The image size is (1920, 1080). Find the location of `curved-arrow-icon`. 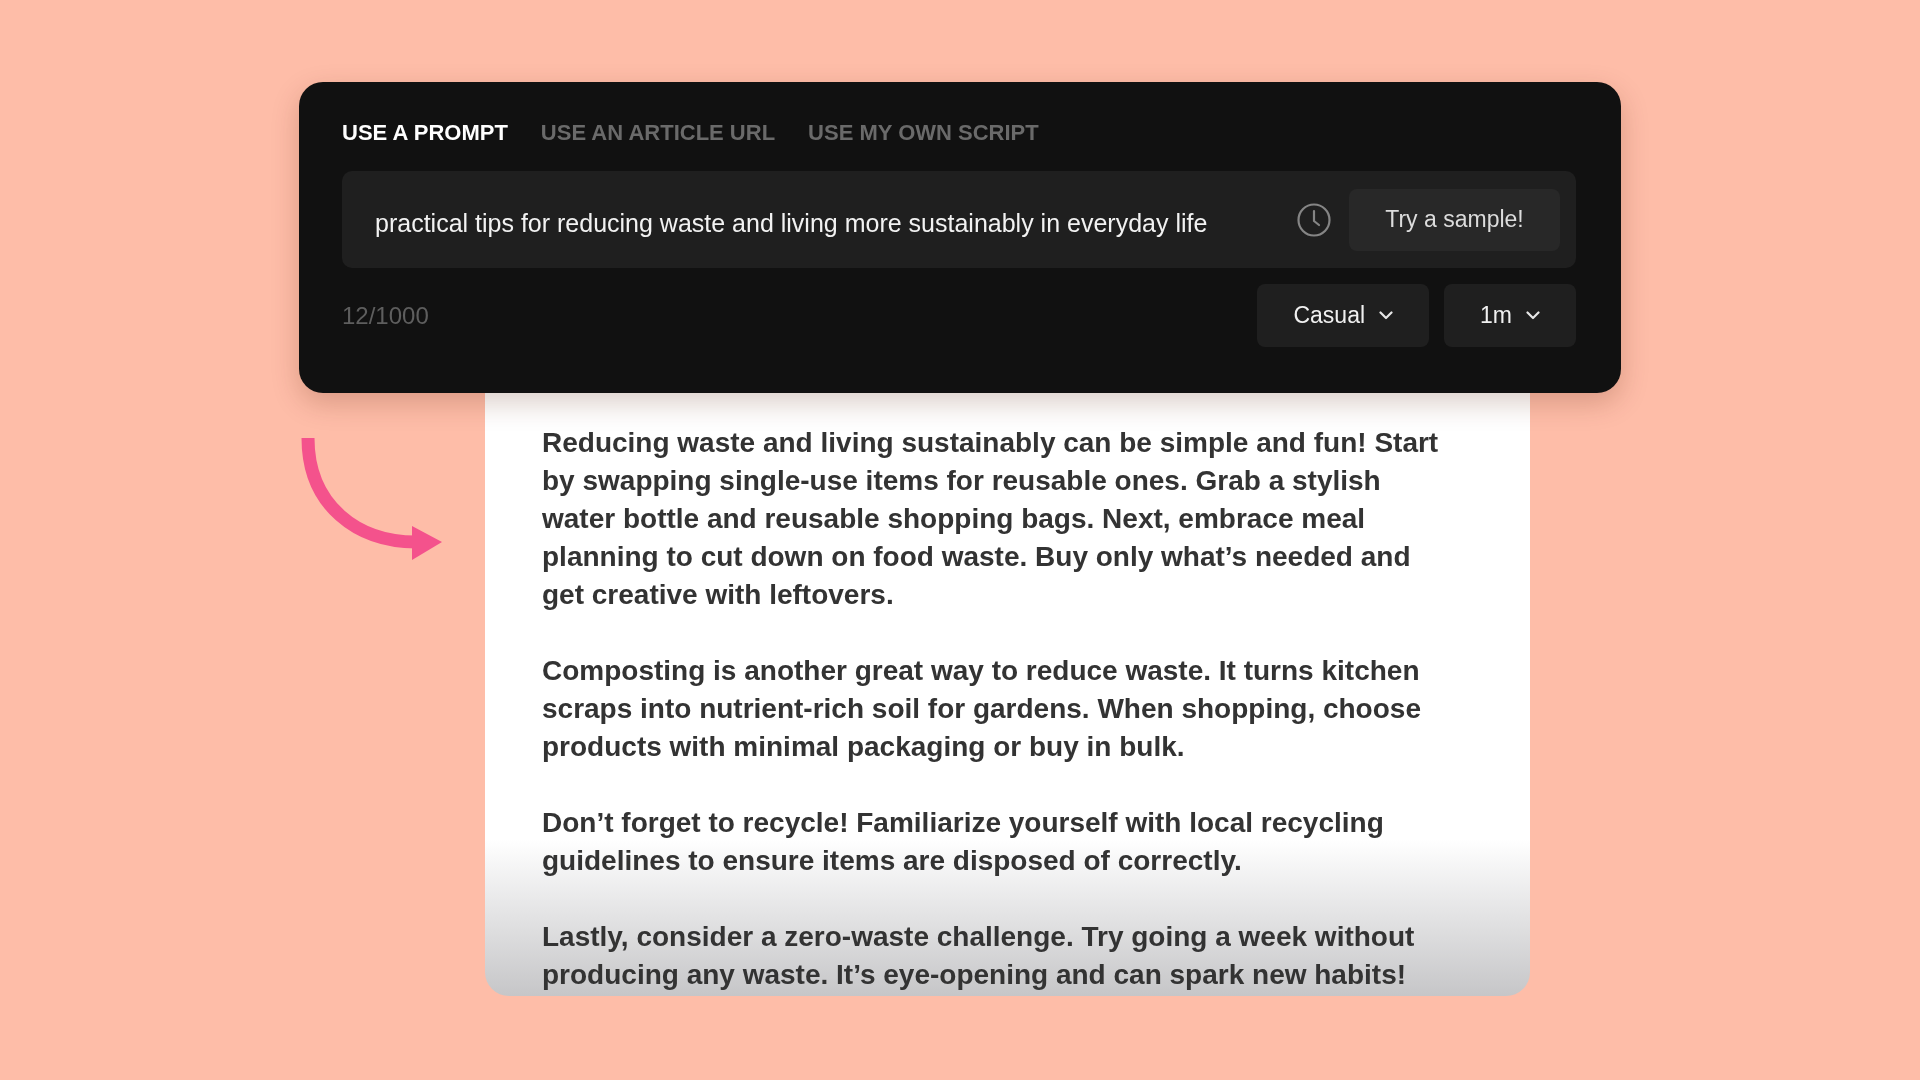

curved-arrow-icon is located at coordinates (371, 500).